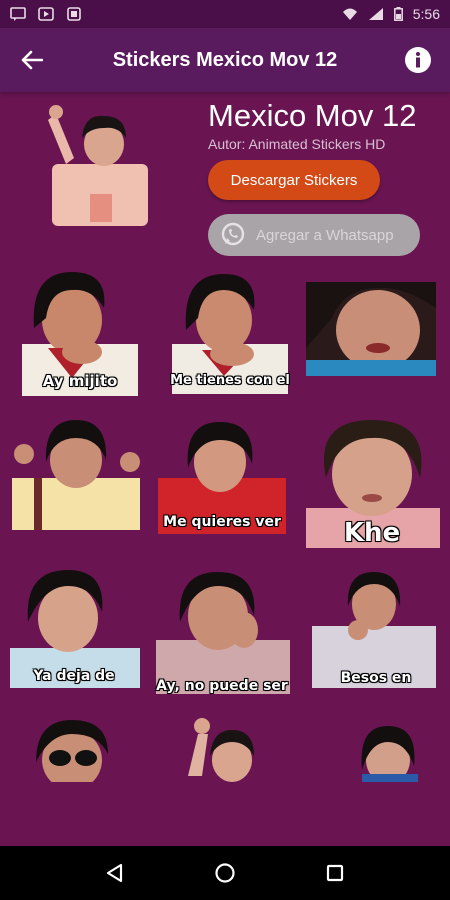  What do you see at coordinates (376, 633) in the screenshot?
I see `sticker-besos-en: Besos en` at bounding box center [376, 633].